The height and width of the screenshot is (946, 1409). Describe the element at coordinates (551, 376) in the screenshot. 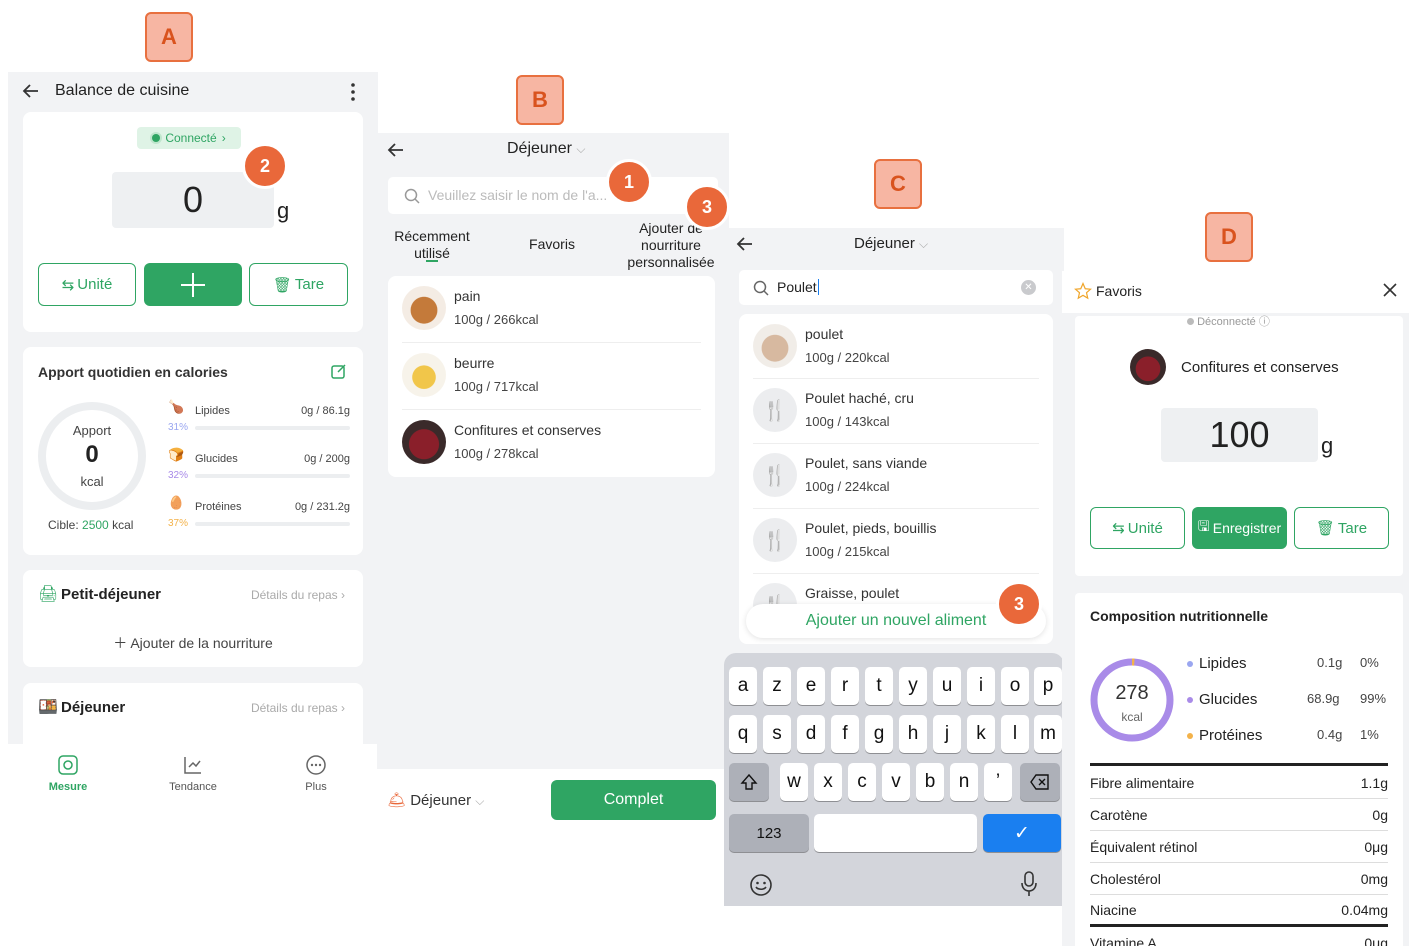

I see `food-item: beurre 100g / 717kcal` at that location.